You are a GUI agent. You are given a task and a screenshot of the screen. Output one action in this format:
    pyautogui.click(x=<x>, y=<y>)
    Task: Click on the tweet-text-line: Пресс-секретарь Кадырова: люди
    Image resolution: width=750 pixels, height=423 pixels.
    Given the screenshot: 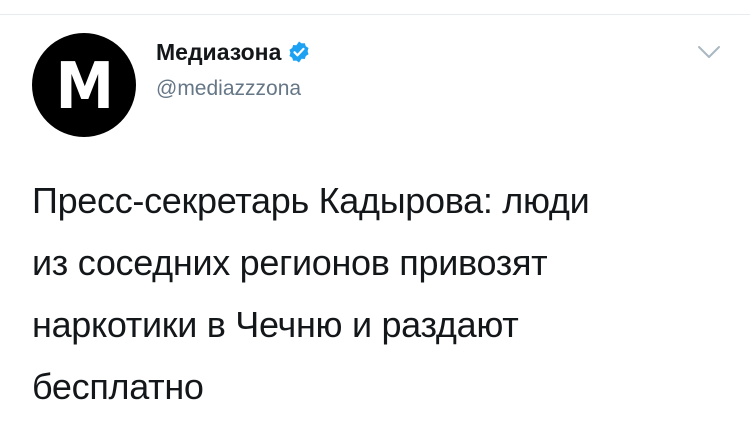 What is the action you would take?
    pyautogui.click(x=311, y=200)
    